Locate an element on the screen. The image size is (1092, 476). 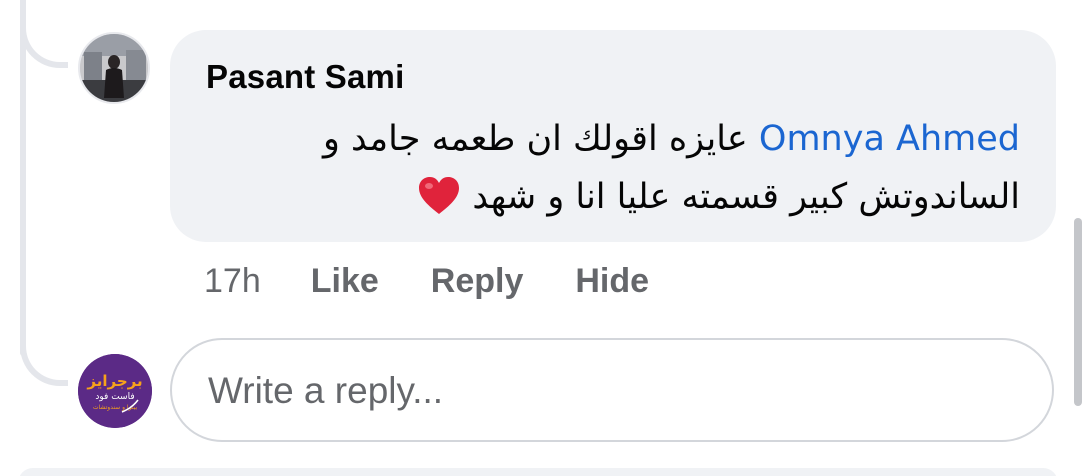
thread-line is located at coordinates (23, 178).